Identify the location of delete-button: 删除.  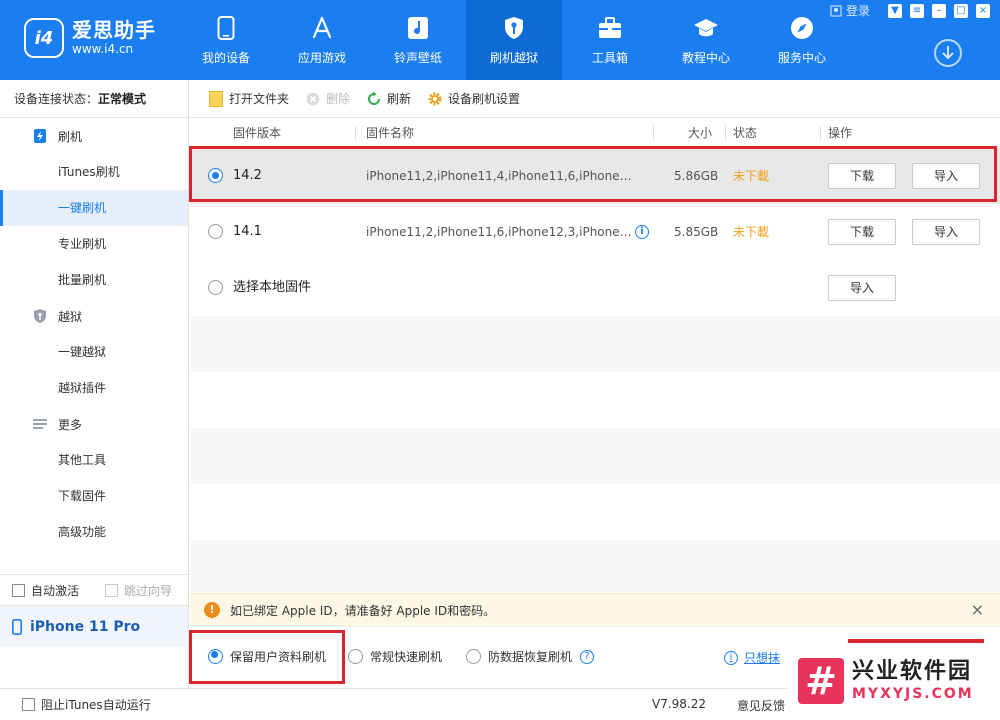
(327, 98).